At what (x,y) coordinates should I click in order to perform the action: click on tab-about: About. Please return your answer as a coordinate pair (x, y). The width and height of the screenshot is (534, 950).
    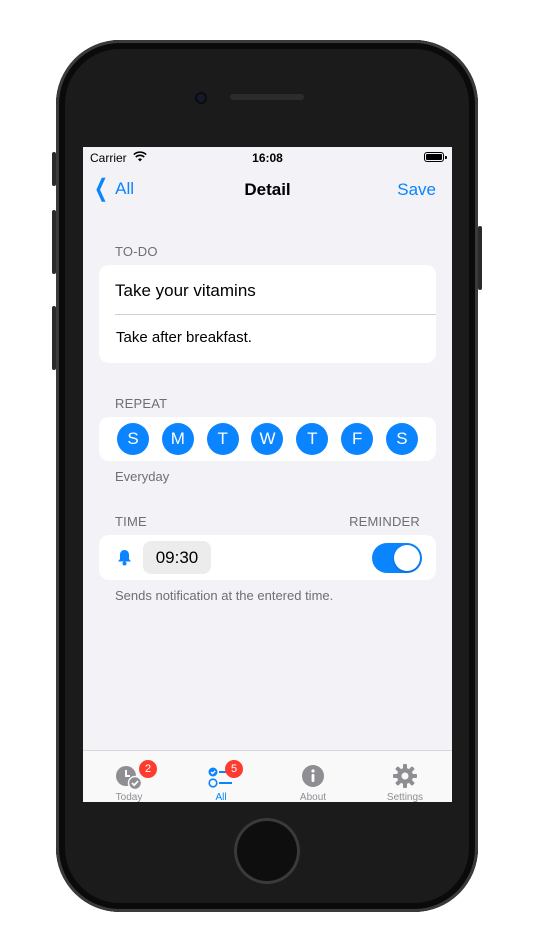
    Looking at the image, I should click on (313, 778).